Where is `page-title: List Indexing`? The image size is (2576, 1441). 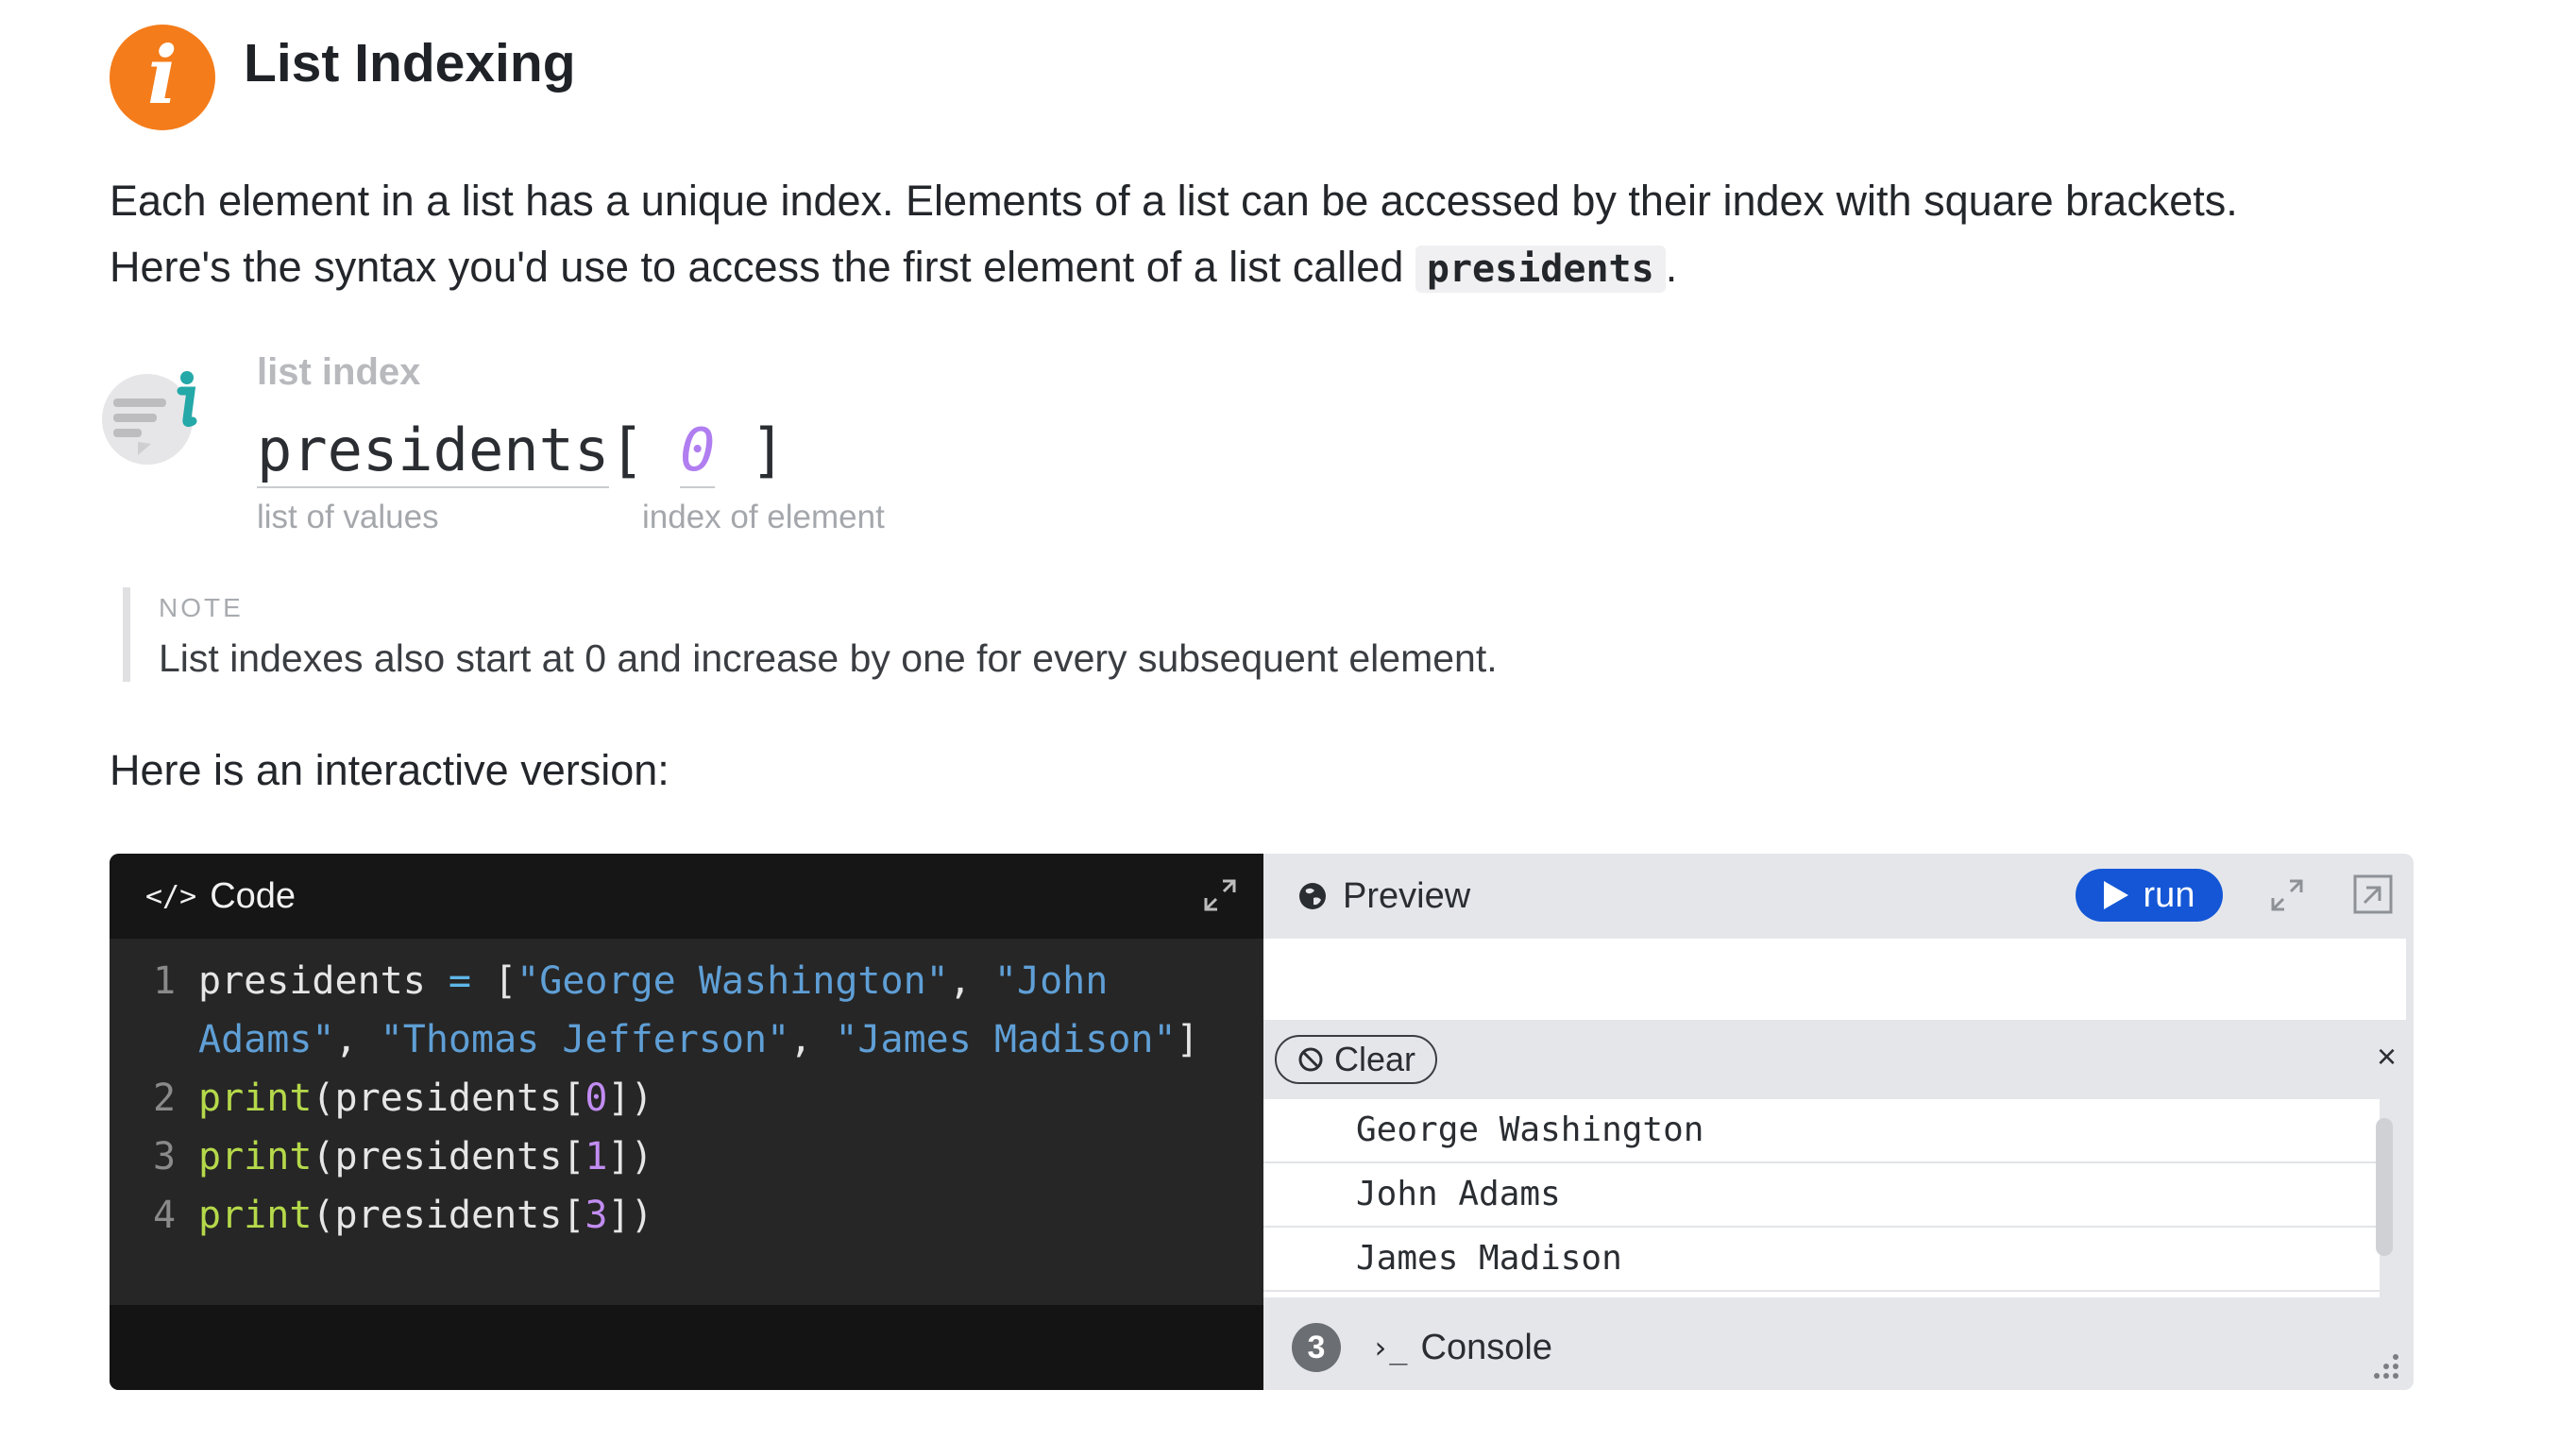 page-title: List Indexing is located at coordinates (410, 63).